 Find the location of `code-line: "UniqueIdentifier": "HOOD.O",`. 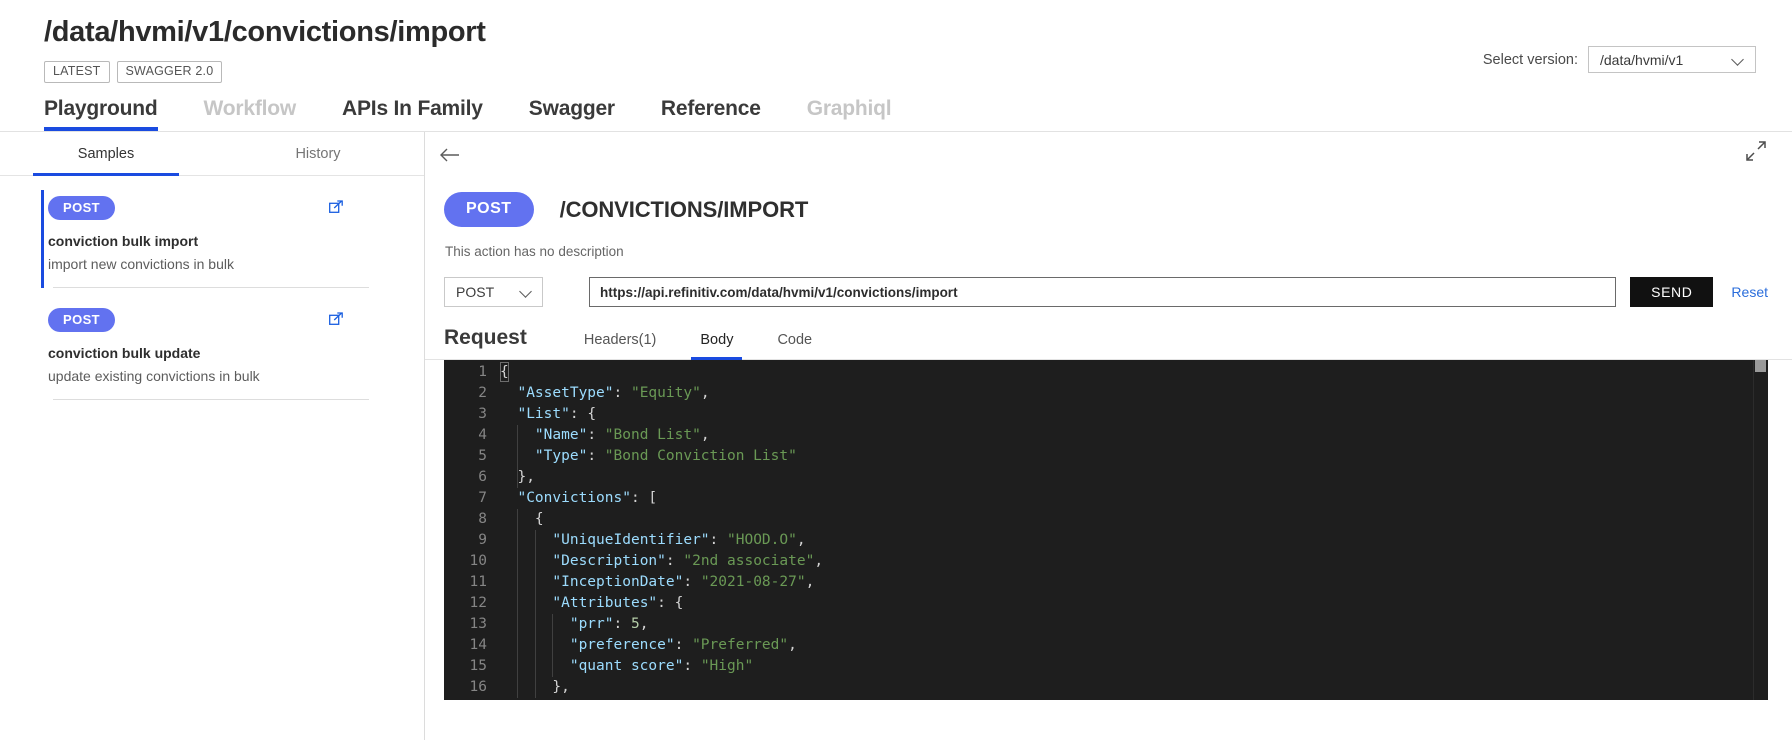

code-line: "UniqueIdentifier": "HOOD.O", is located at coordinates (1134, 540).